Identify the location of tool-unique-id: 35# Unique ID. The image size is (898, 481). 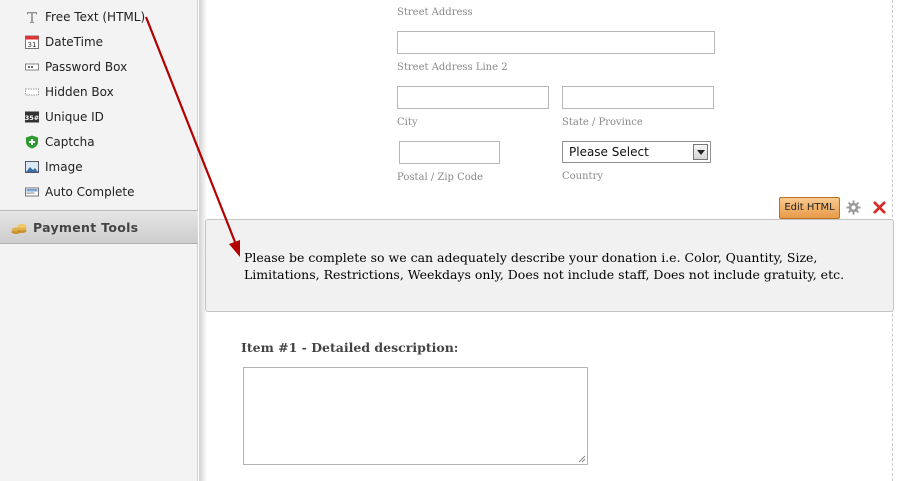
(99, 116).